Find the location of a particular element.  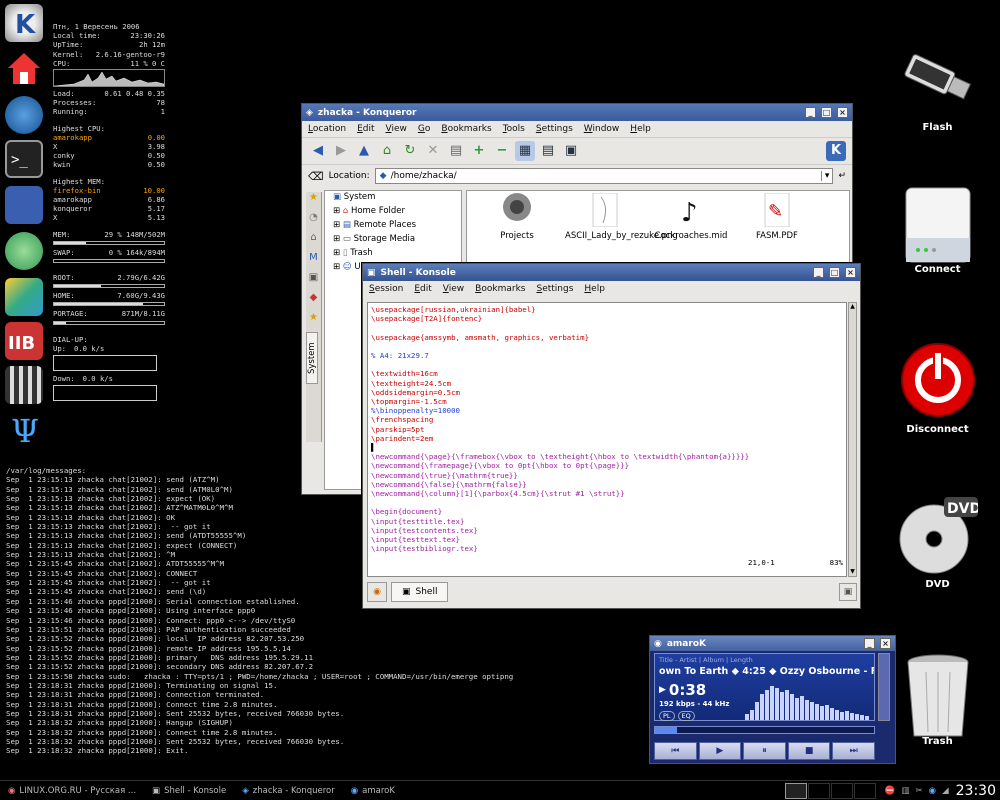

task-konqueror: ◈ zhacka - Konqueror is located at coordinates (288, 791).